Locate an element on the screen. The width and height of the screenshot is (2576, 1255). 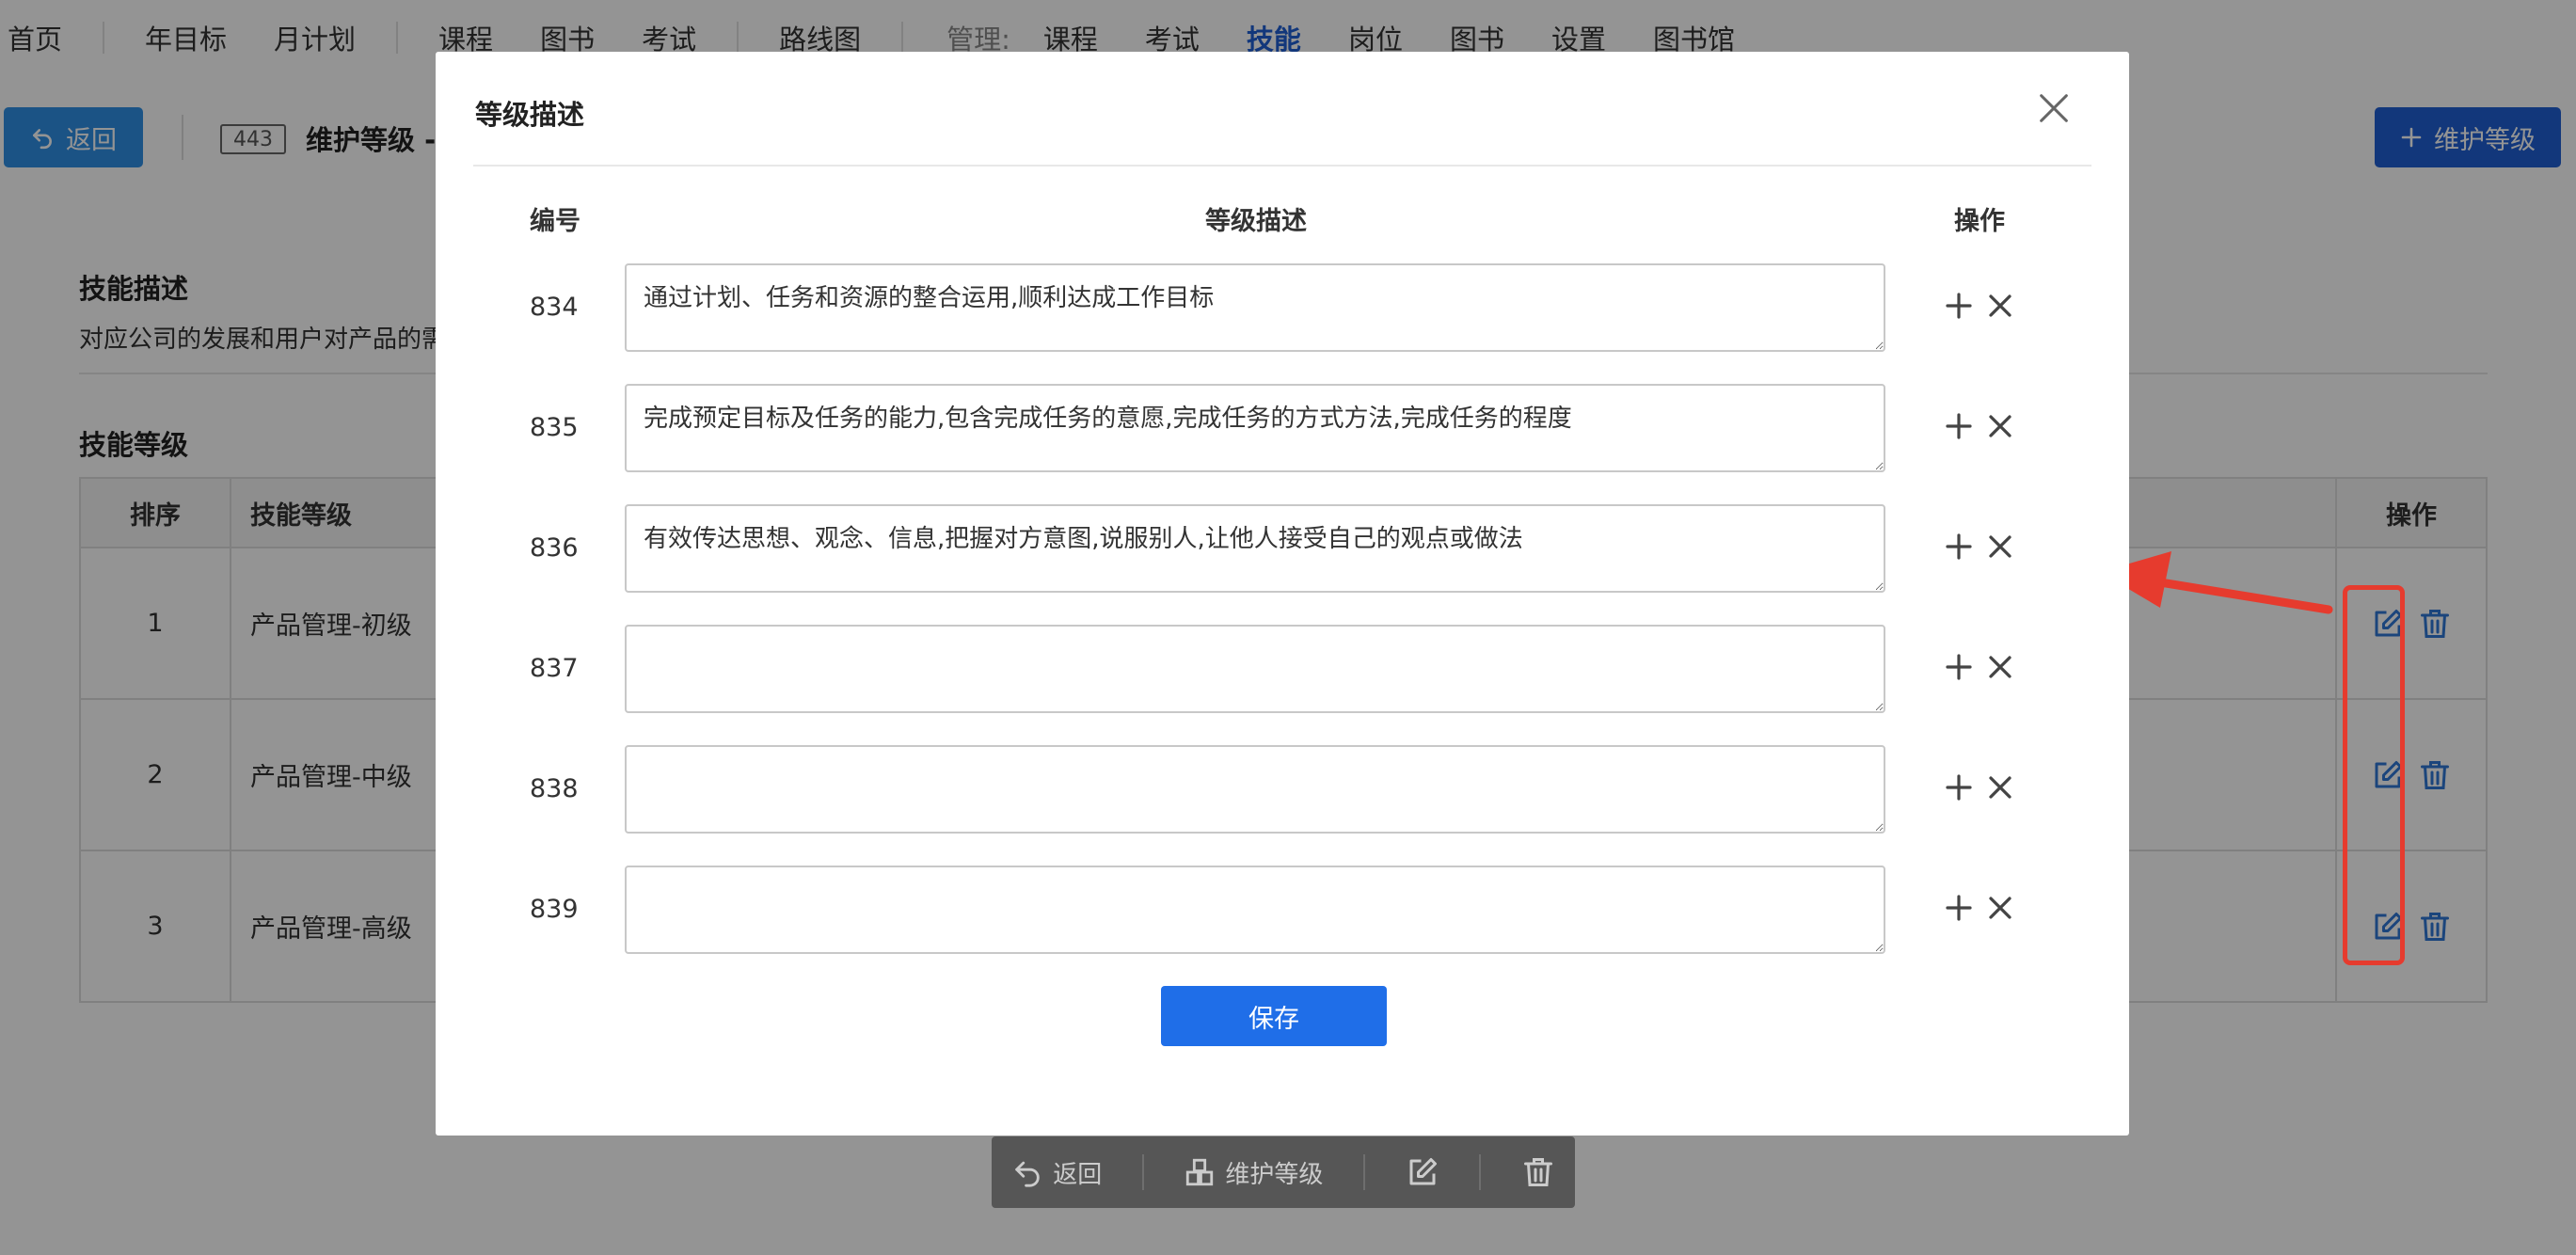
toolbar-edit-button is located at coordinates (1422, 1172).